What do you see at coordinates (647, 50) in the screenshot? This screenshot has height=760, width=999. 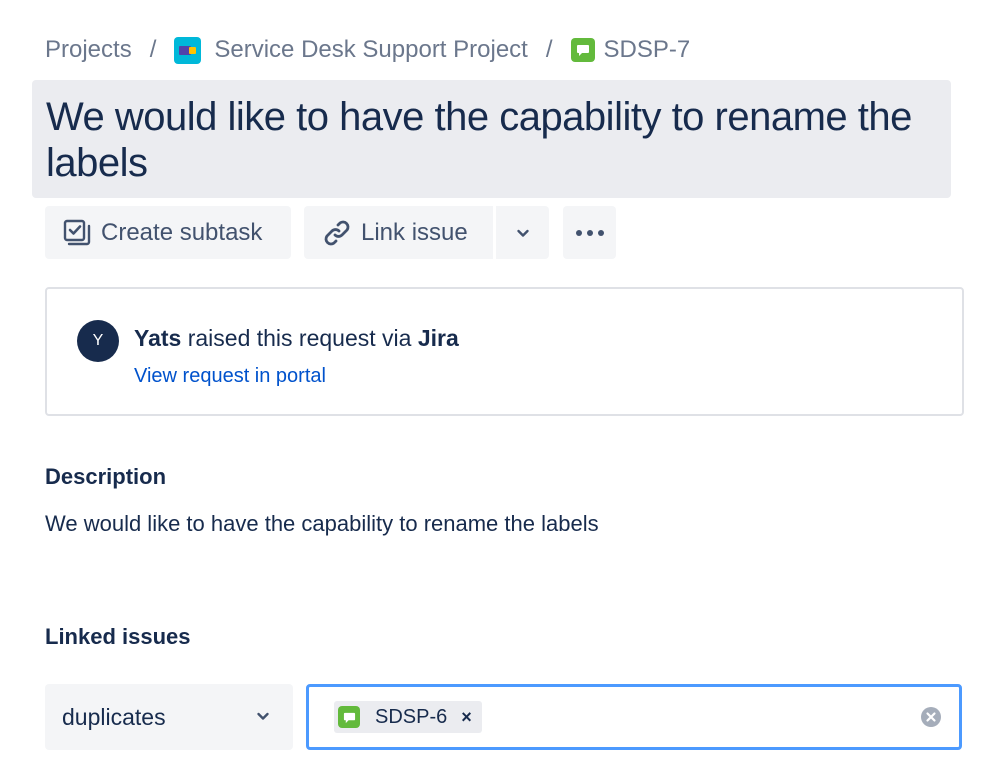 I see `breadcrumb-issue-key-link: SDSP-7` at bounding box center [647, 50].